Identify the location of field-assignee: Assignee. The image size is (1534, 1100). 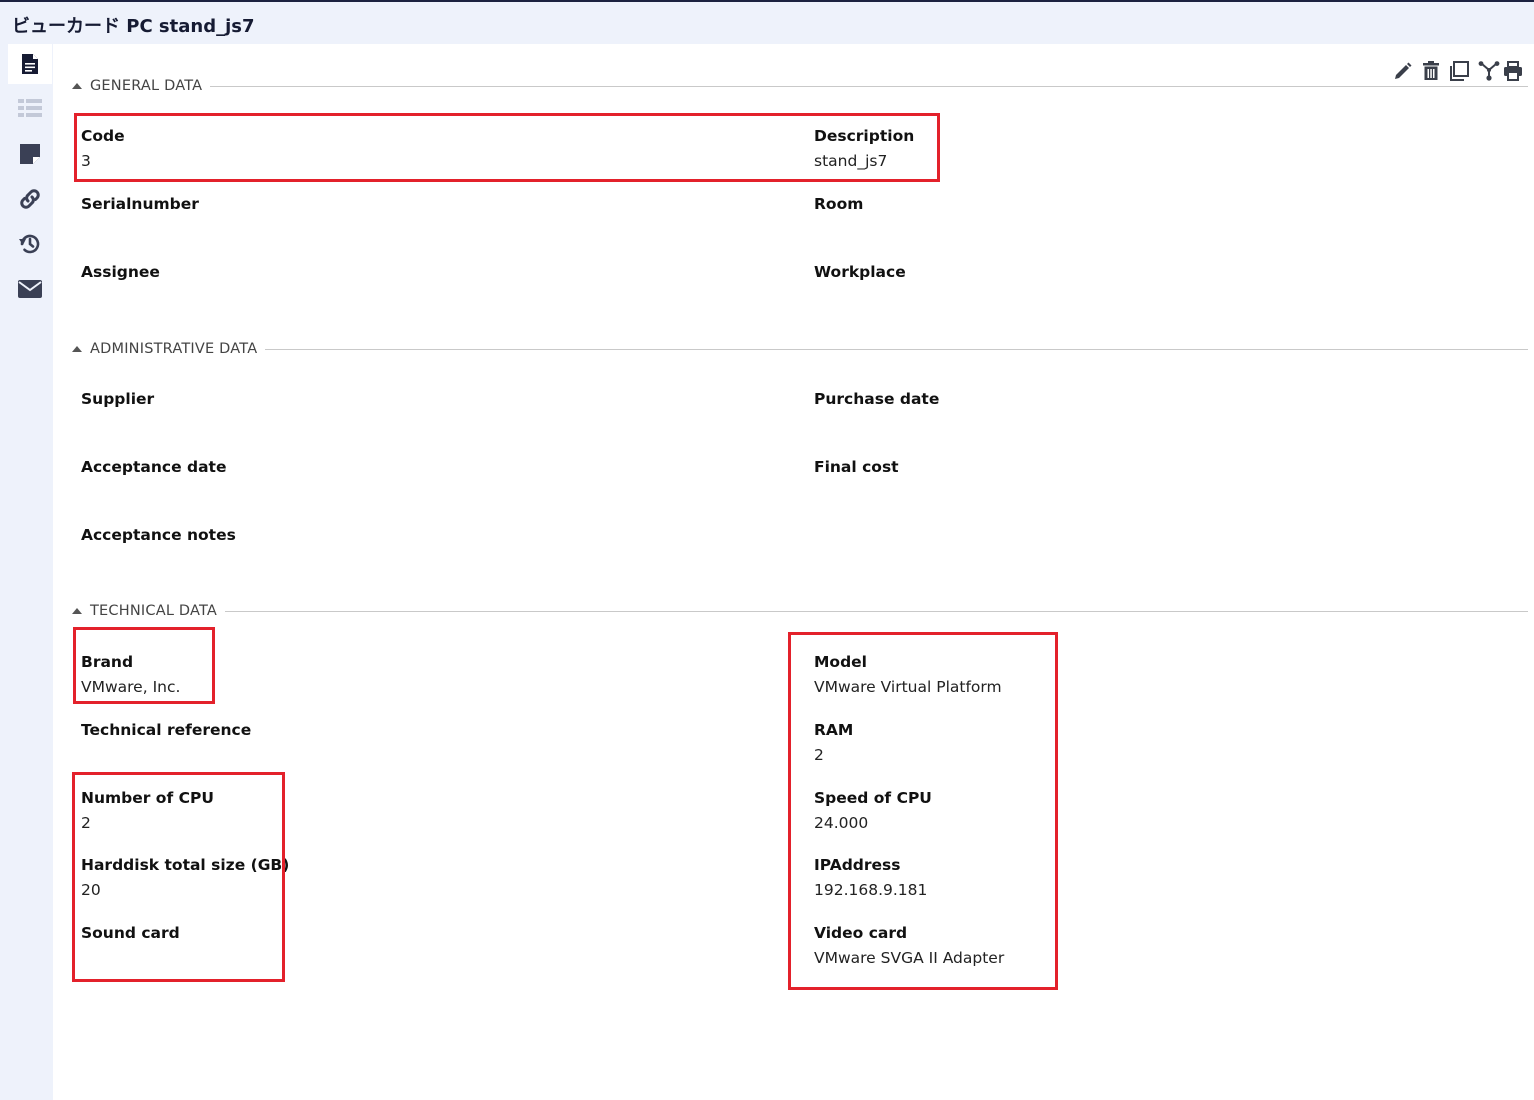
(120, 274).